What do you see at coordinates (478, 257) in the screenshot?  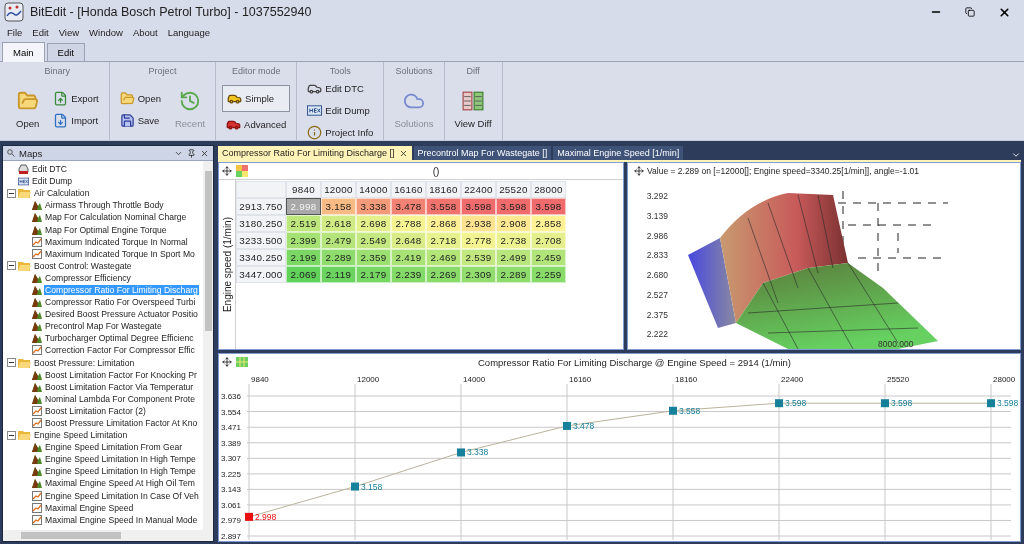 I see `table-cell: 2.539` at bounding box center [478, 257].